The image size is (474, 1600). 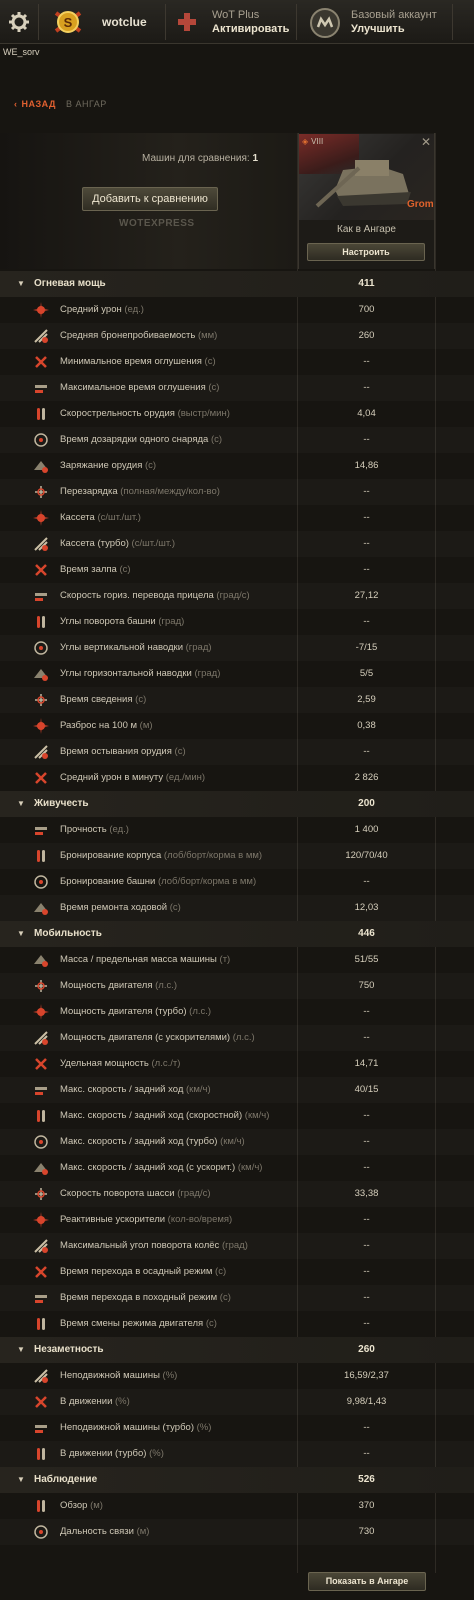 What do you see at coordinates (164, 1063) in the screenshot?
I see `stat-unit: (л.с./т)` at bounding box center [164, 1063].